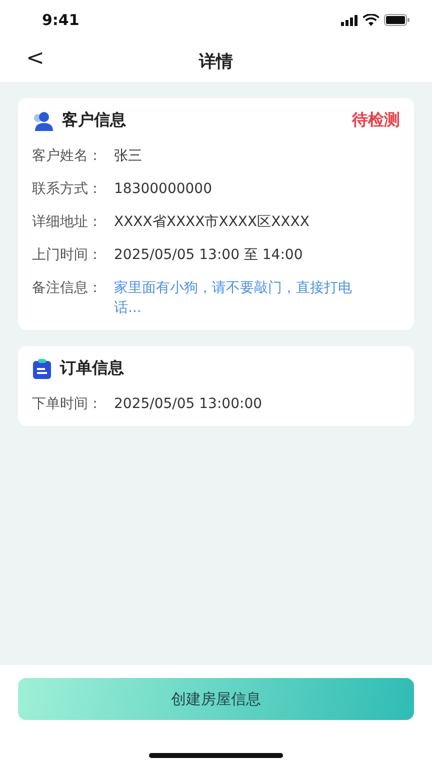 This screenshot has height=768, width=432. I want to click on status-label: 待检测, so click(376, 120).